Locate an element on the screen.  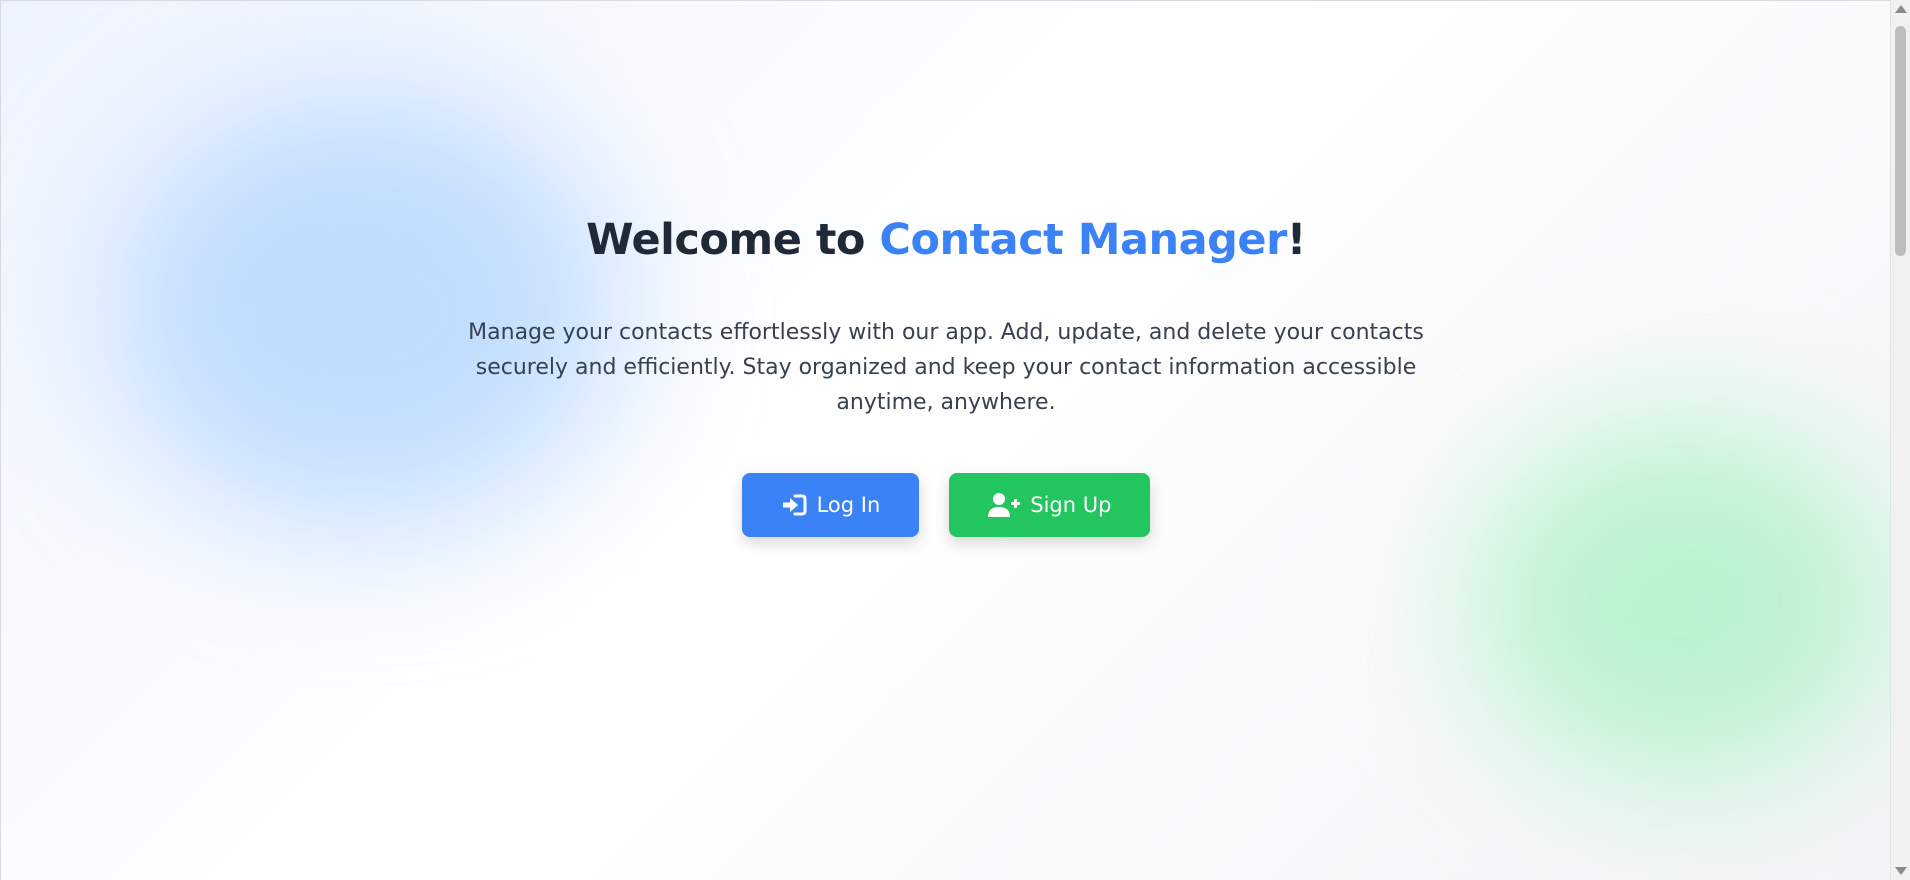
user-plus-icon is located at coordinates (1004, 505).